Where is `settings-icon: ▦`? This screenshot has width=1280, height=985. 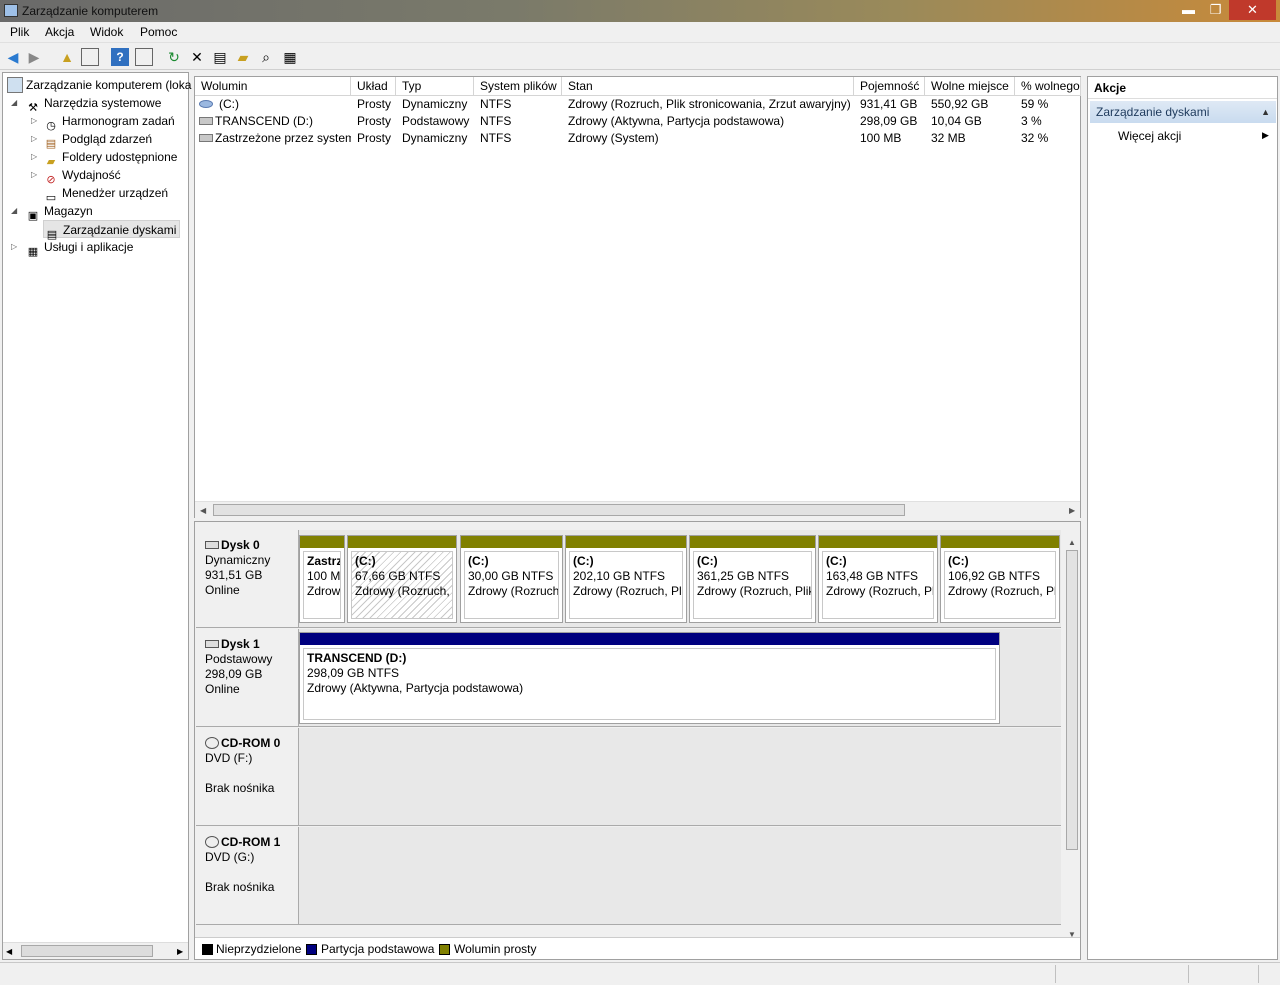 settings-icon: ▦ is located at coordinates (290, 57).